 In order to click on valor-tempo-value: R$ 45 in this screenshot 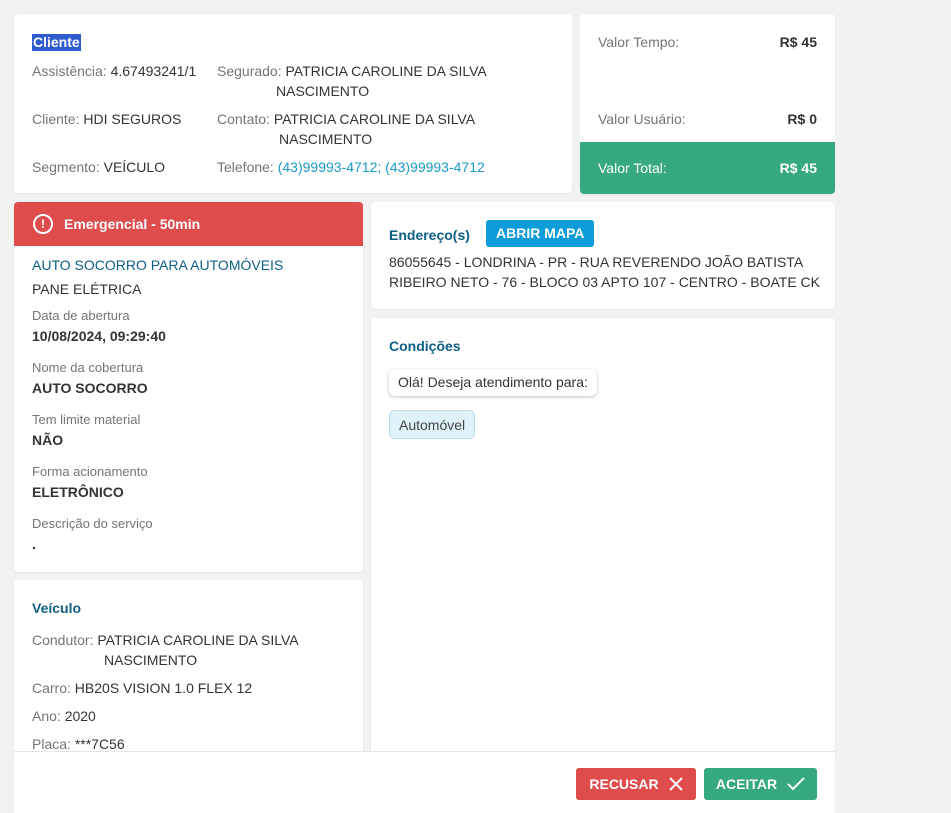, I will do `click(798, 42)`.